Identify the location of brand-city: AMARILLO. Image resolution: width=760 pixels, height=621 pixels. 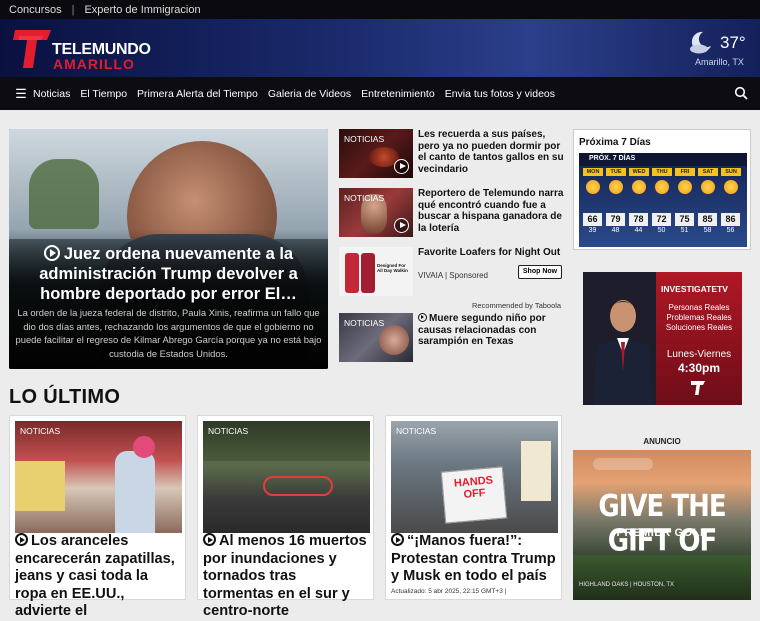
(94, 64).